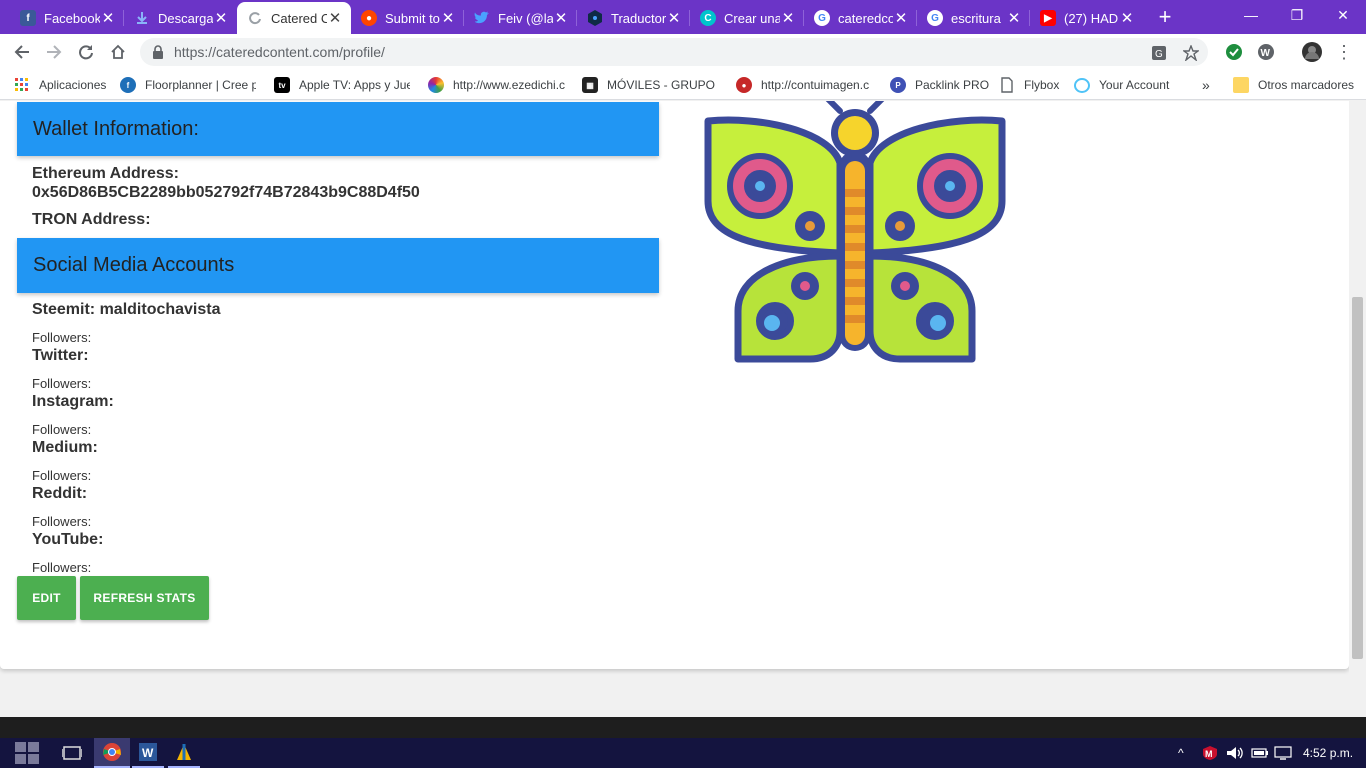  I want to click on tray-overflow-icon: ^, so click(1186, 753).